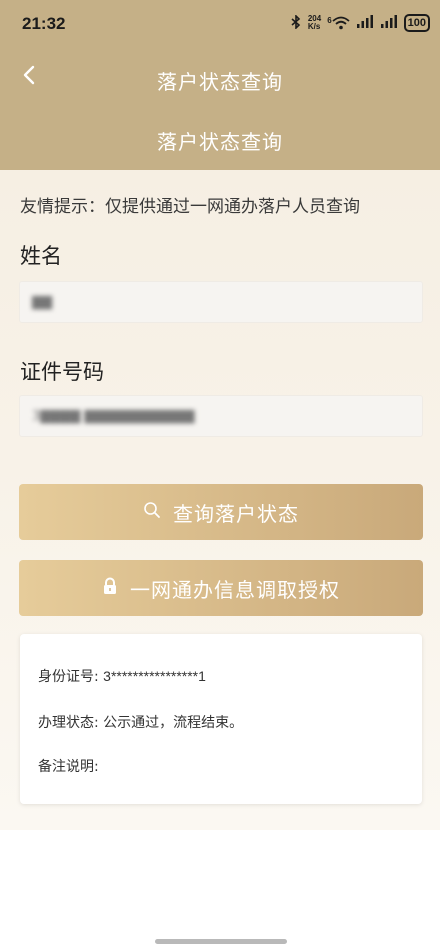  Describe the element at coordinates (220, 24) in the screenshot. I see `status-bar: 21:32 204 K/s 6 100` at that location.